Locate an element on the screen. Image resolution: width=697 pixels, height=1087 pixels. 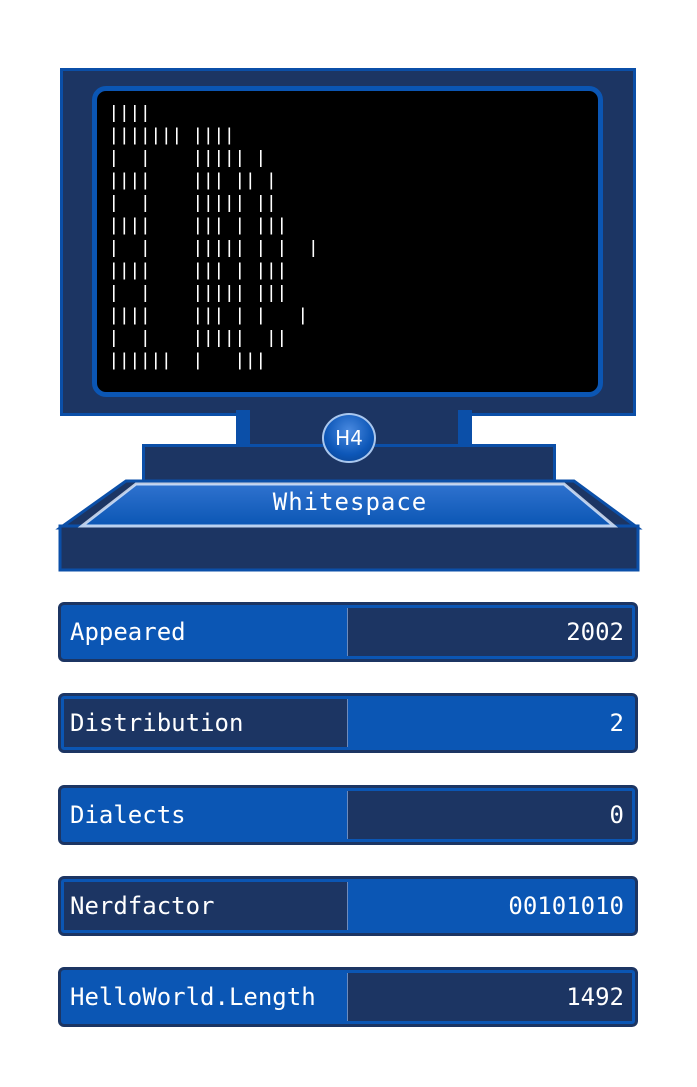
stat-value: 2002 is located at coordinates (489, 632).